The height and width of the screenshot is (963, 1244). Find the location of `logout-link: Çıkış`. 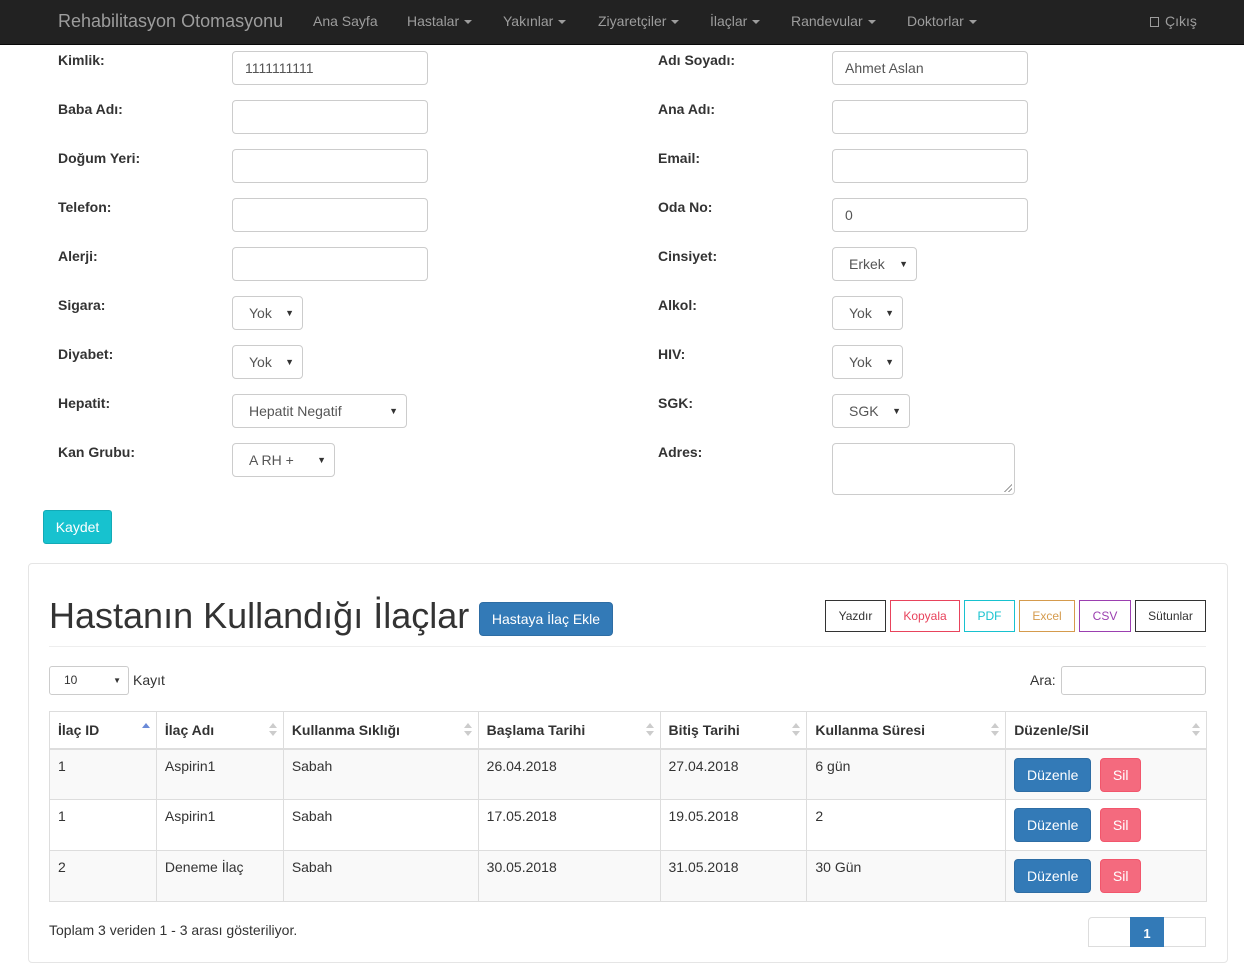

logout-link: Çıkış is located at coordinates (1173, 21).